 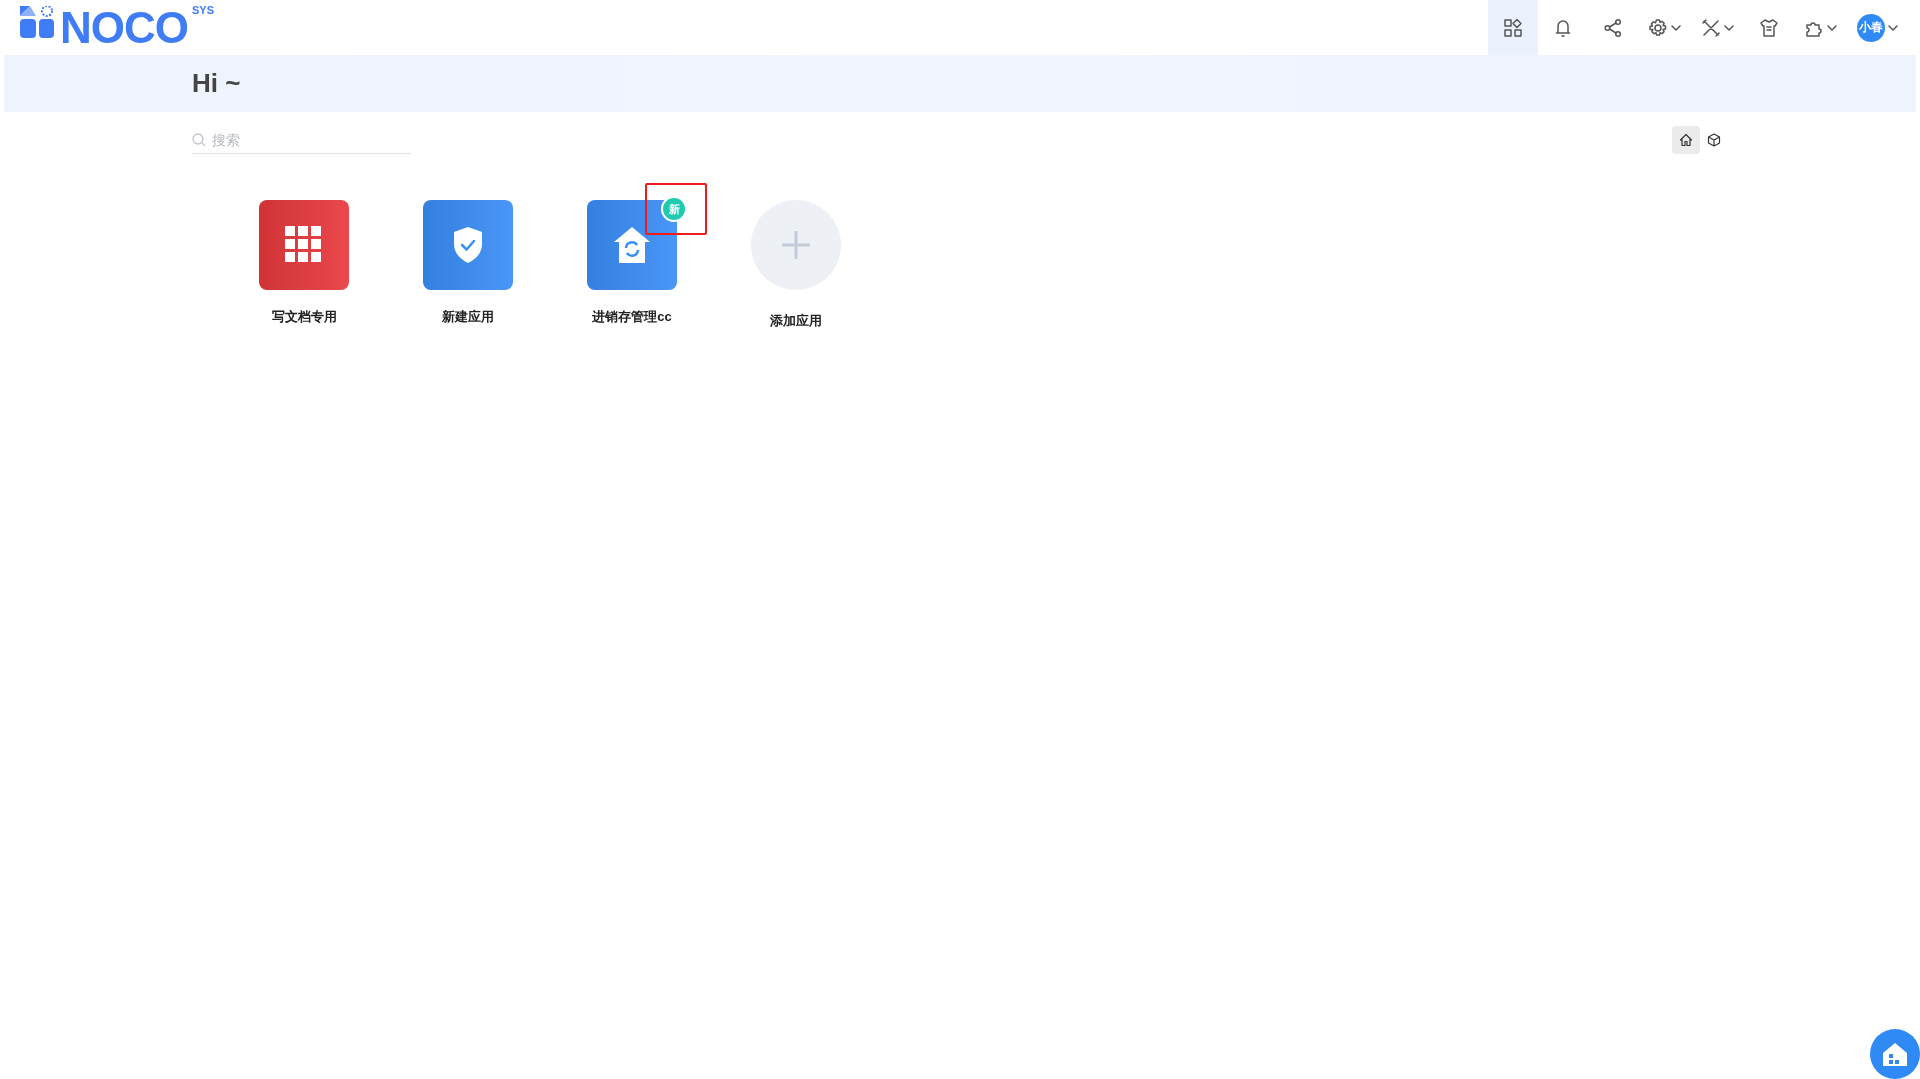 I want to click on home-fab-button, so click(x=1895, y=1054).